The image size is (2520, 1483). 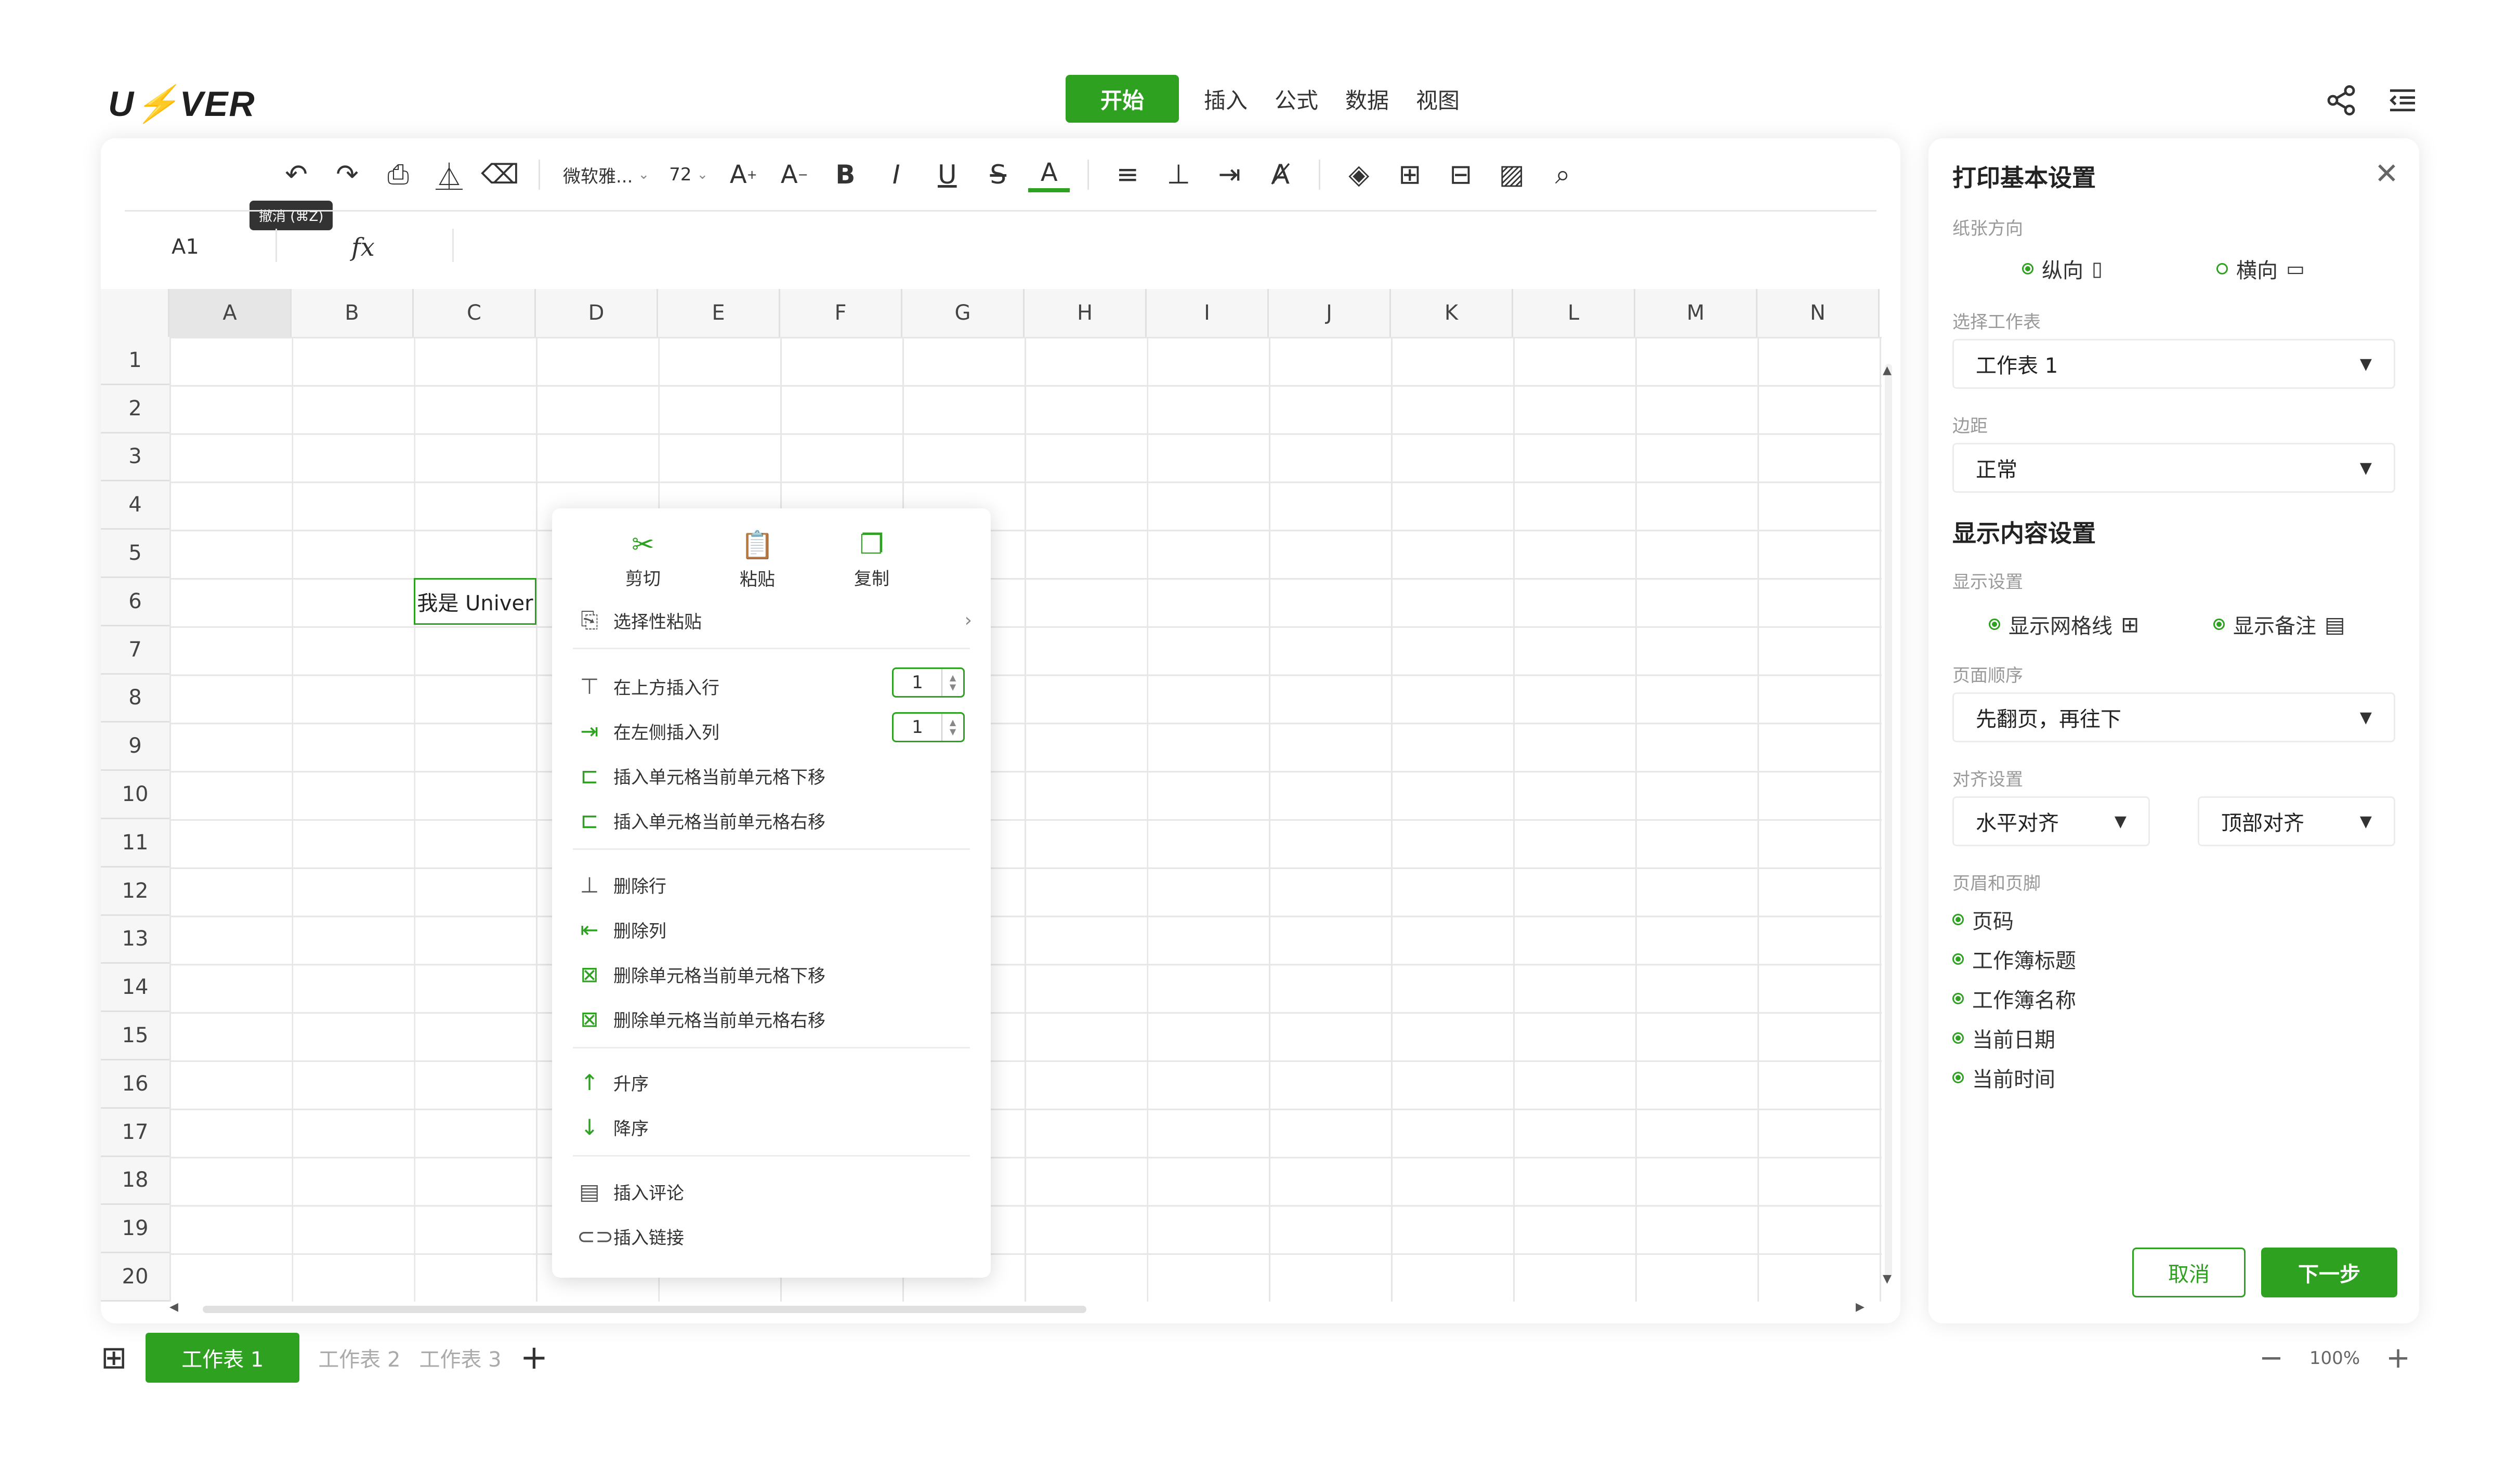 What do you see at coordinates (1367, 99) in the screenshot?
I see `tab-data: 数据` at bounding box center [1367, 99].